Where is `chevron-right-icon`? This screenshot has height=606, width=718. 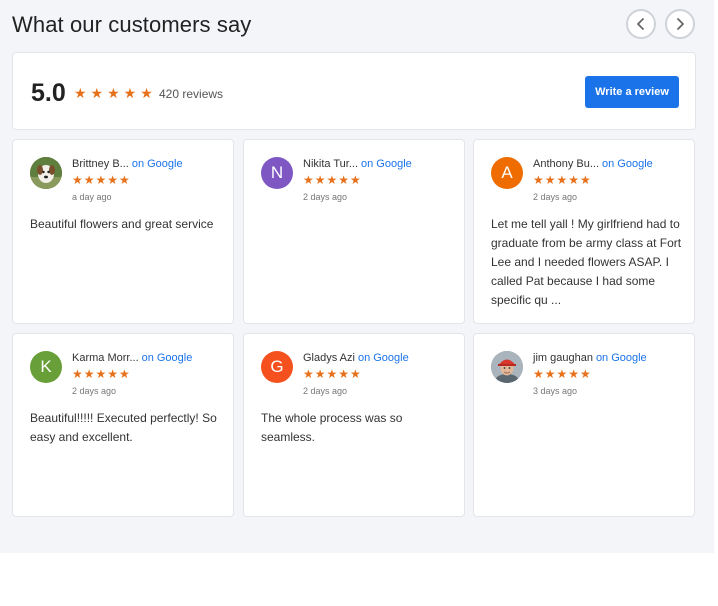
chevron-right-icon is located at coordinates (680, 24).